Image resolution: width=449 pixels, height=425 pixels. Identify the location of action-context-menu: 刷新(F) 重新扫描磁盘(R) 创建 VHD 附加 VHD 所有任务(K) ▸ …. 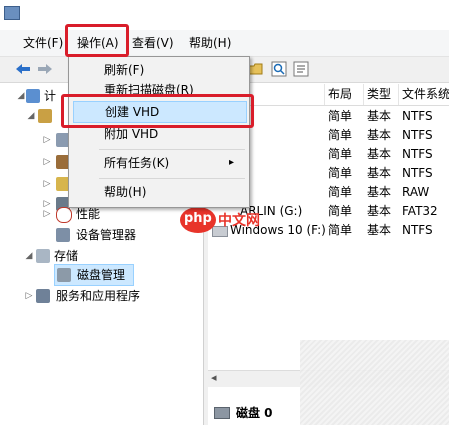
(159, 132).